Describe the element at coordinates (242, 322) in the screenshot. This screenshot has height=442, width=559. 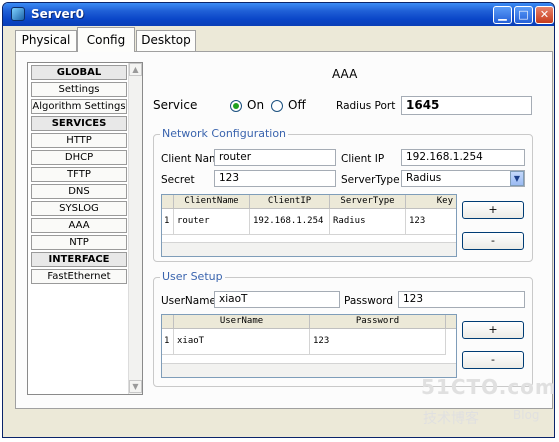
I see `table-header: UserName` at that location.